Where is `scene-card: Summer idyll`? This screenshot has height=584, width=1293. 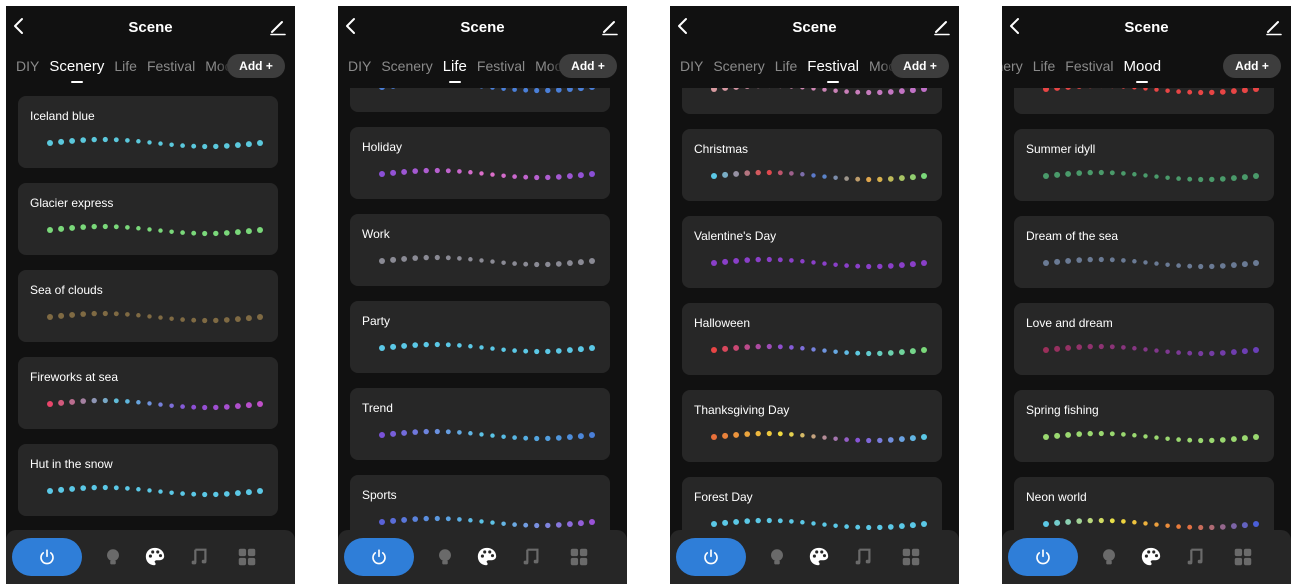
scene-card: Summer idyll is located at coordinates (1144, 165).